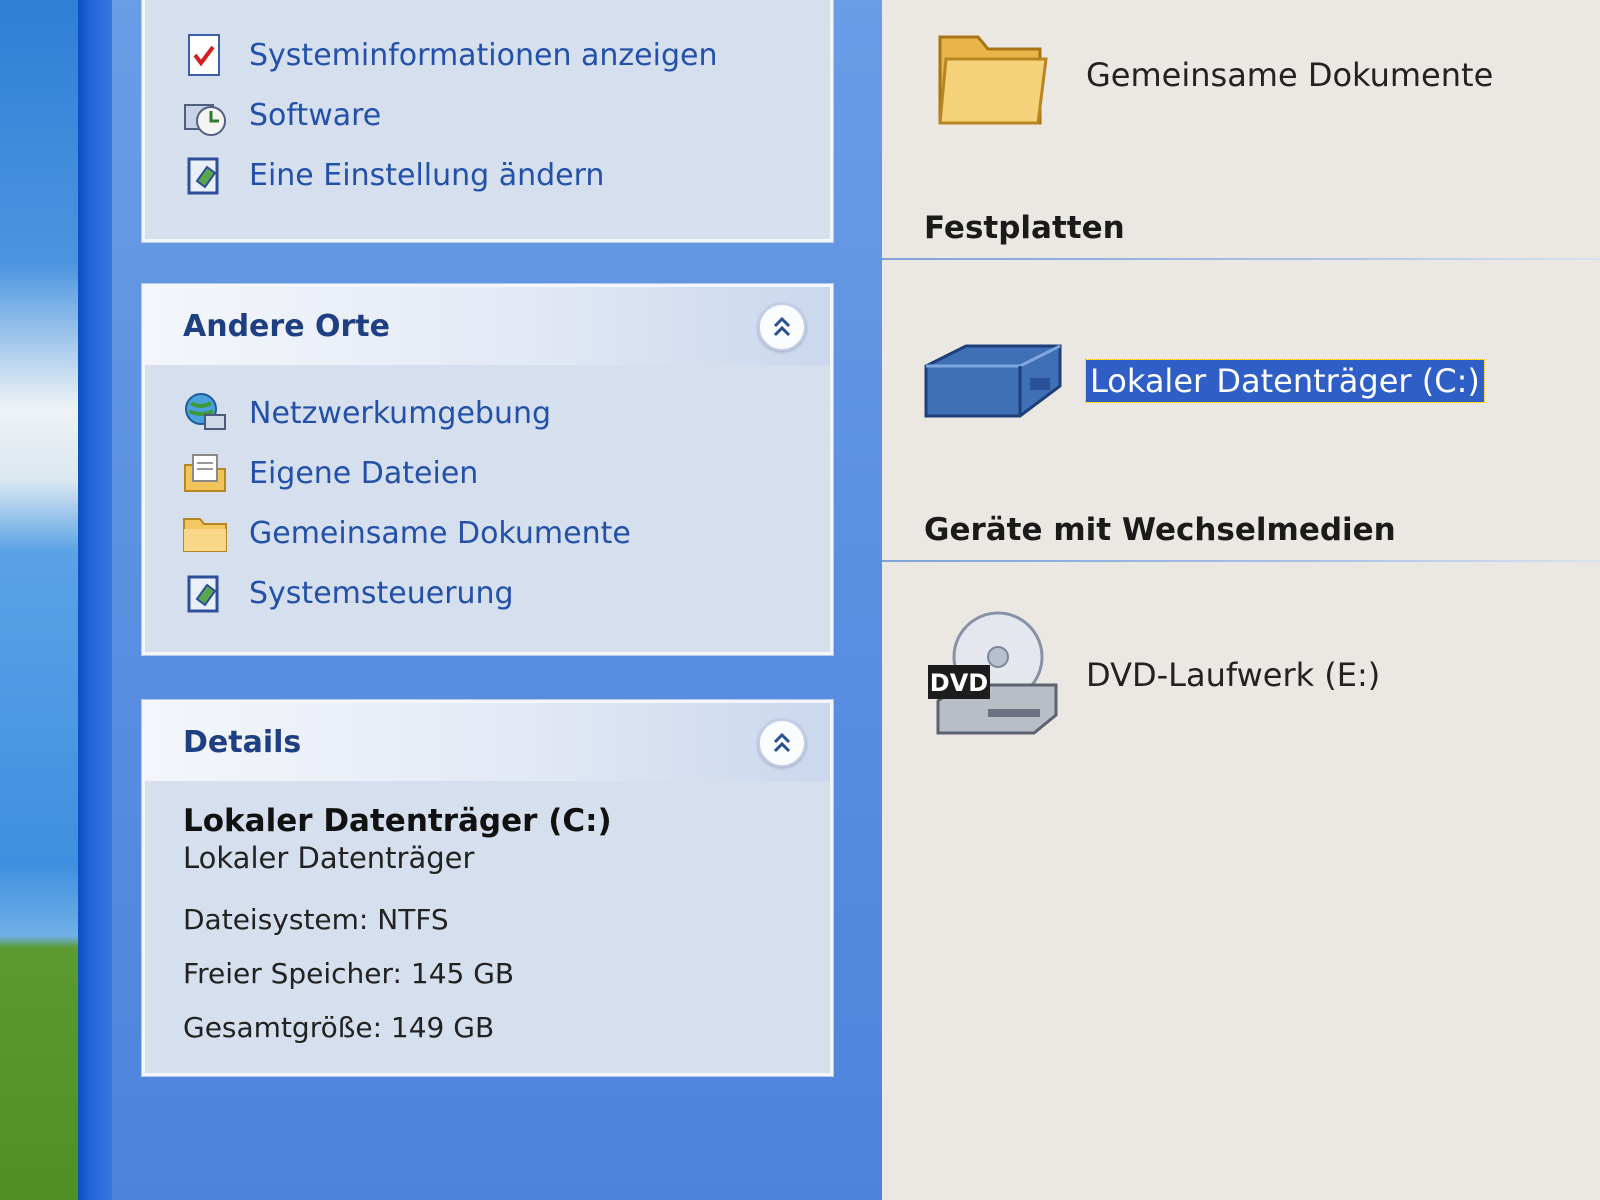  Describe the element at coordinates (487, 742) in the screenshot. I see `details-header: Details` at that location.